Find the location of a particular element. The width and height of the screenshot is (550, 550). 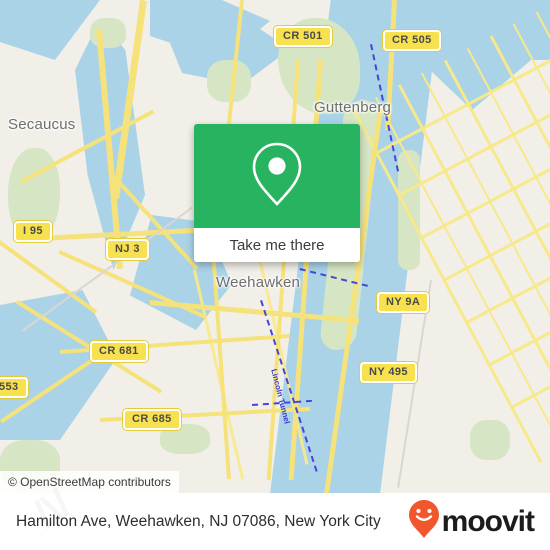

road-shield-ny-495: NY 495 is located at coordinates (388, 372).